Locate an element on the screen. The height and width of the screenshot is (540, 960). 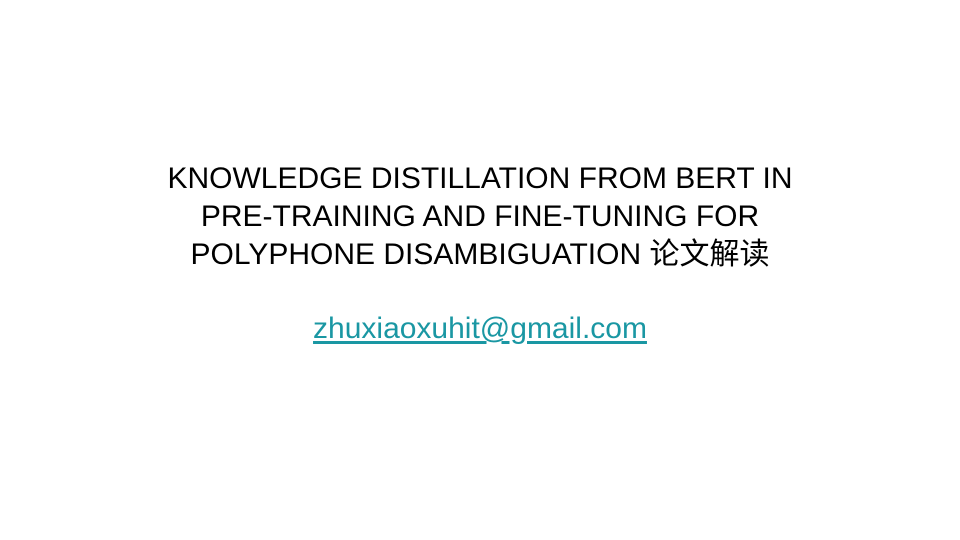
title-line-1: KNOWLEDGE DISTILLATION FROM BERT IN is located at coordinates (480, 178).